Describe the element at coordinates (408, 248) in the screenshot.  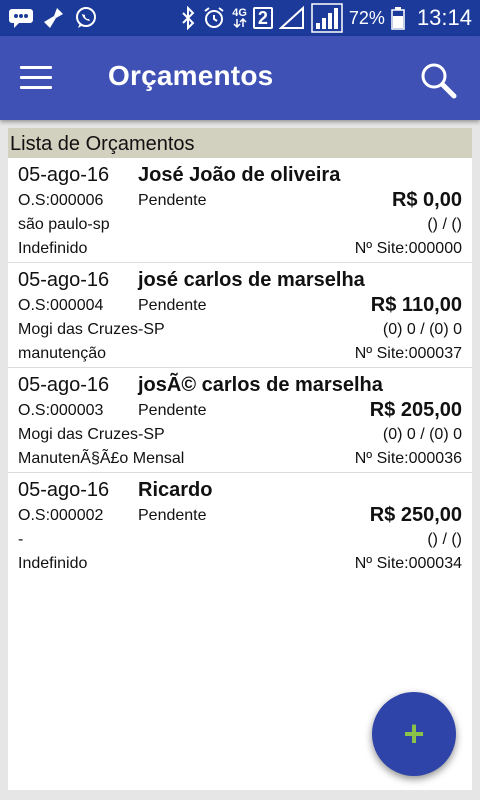
I see `item-site-number: Nº Site:000000` at that location.